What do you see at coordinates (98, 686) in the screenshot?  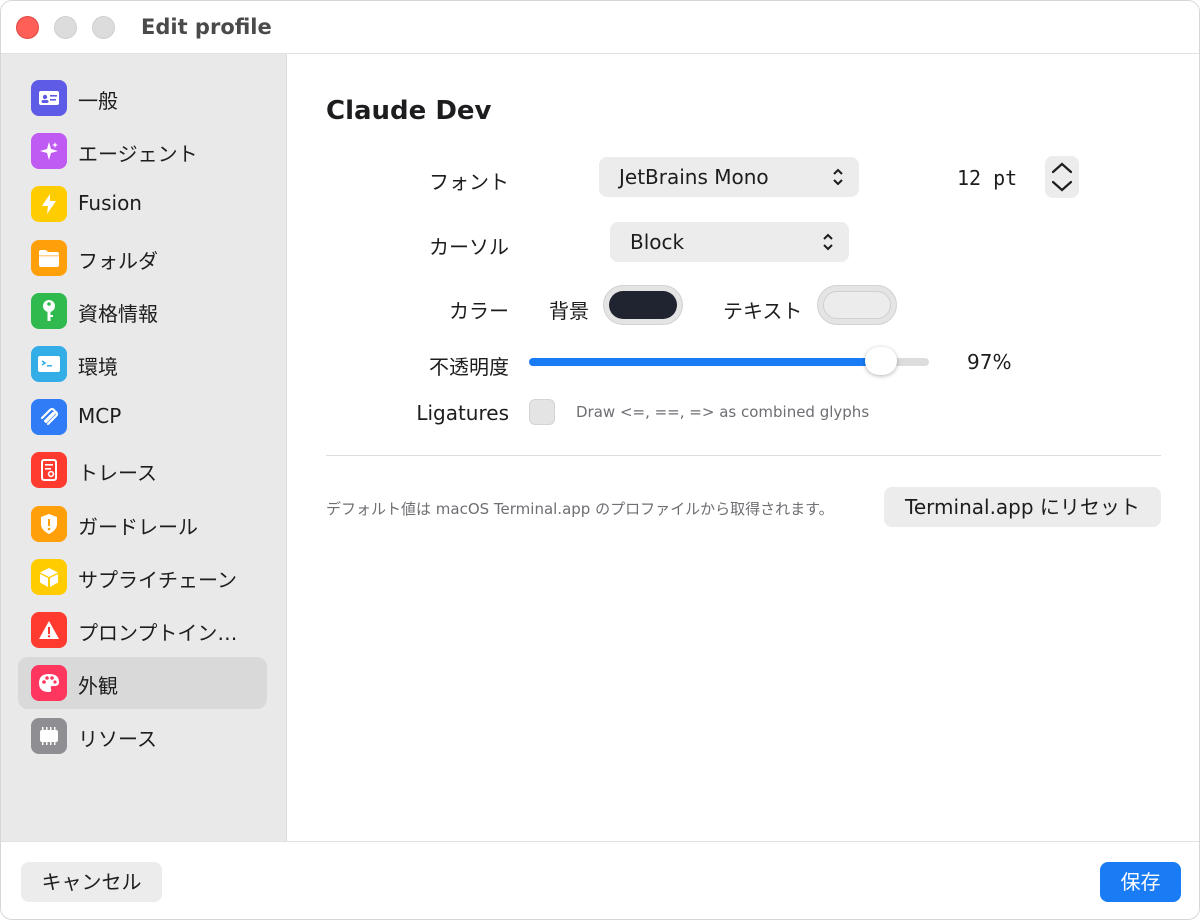 I see `sidebar-item-label: 外観` at bounding box center [98, 686].